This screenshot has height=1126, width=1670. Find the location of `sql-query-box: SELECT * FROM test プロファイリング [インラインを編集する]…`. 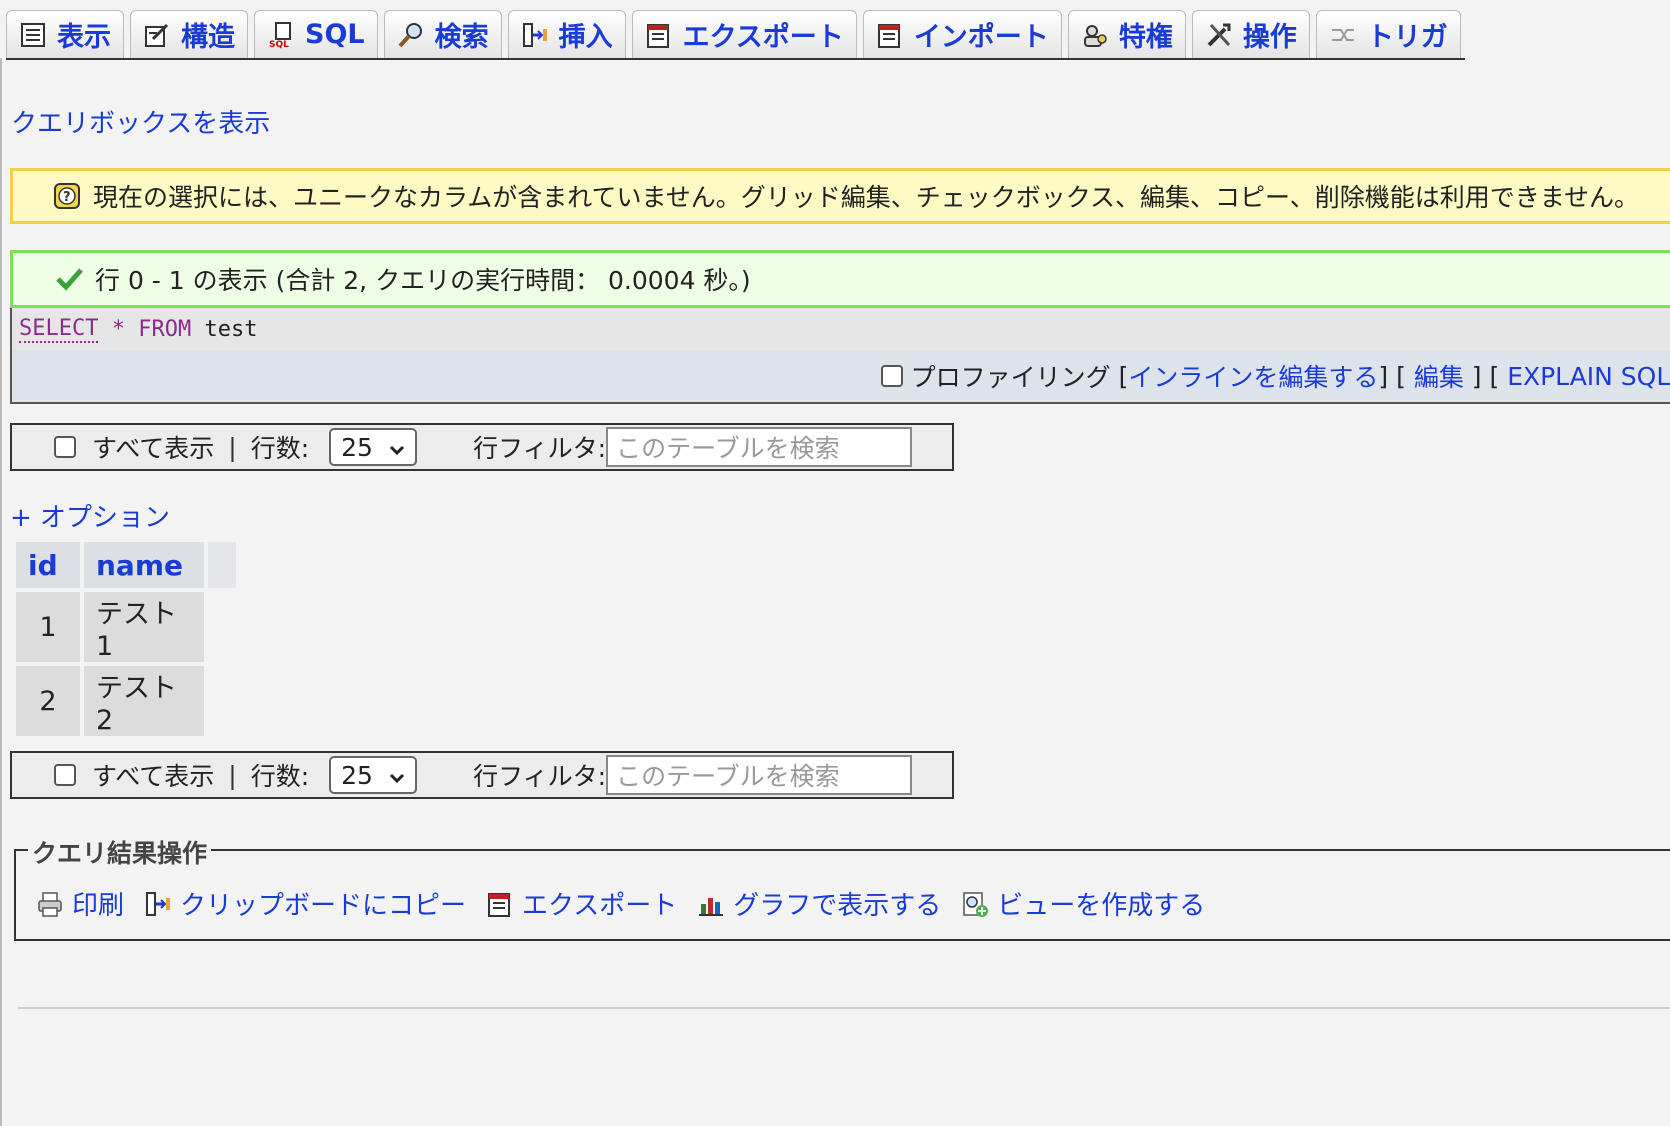

sql-query-box: SELECT * FROM test プロファイリング [インラインを編集する]… is located at coordinates (840, 356).